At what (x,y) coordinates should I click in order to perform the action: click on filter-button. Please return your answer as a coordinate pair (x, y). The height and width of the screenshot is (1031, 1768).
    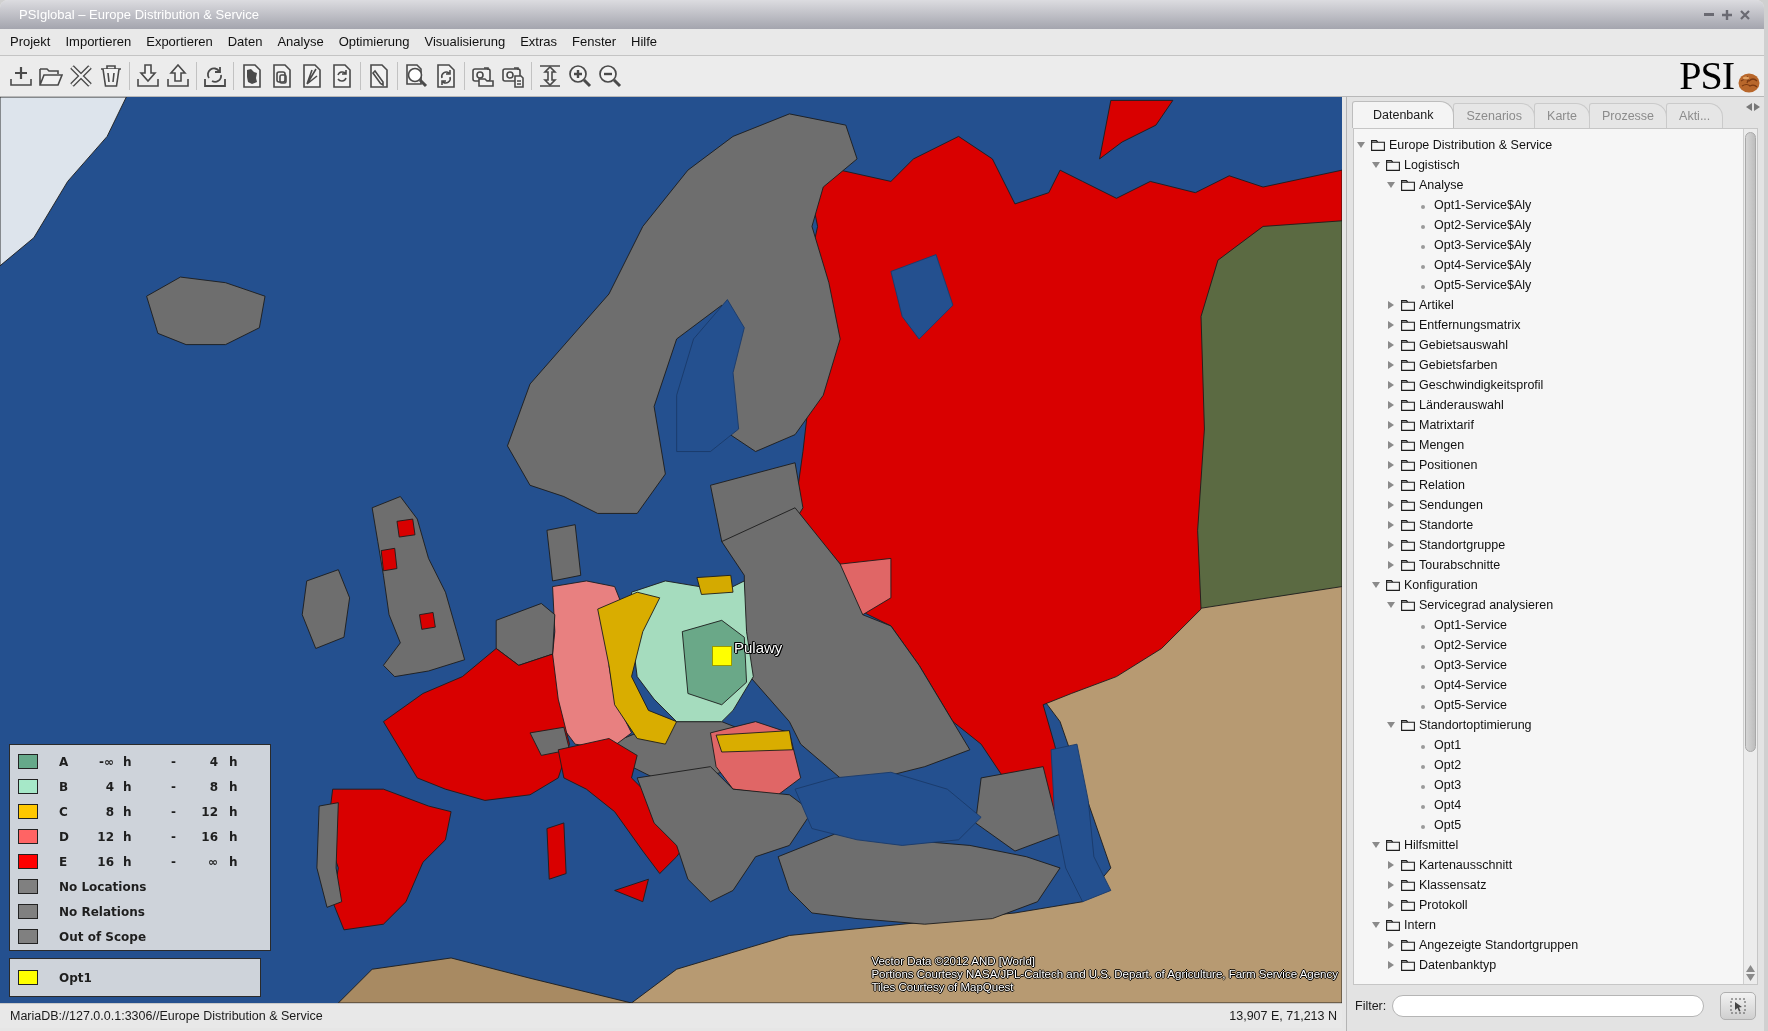
    Looking at the image, I should click on (1738, 1006).